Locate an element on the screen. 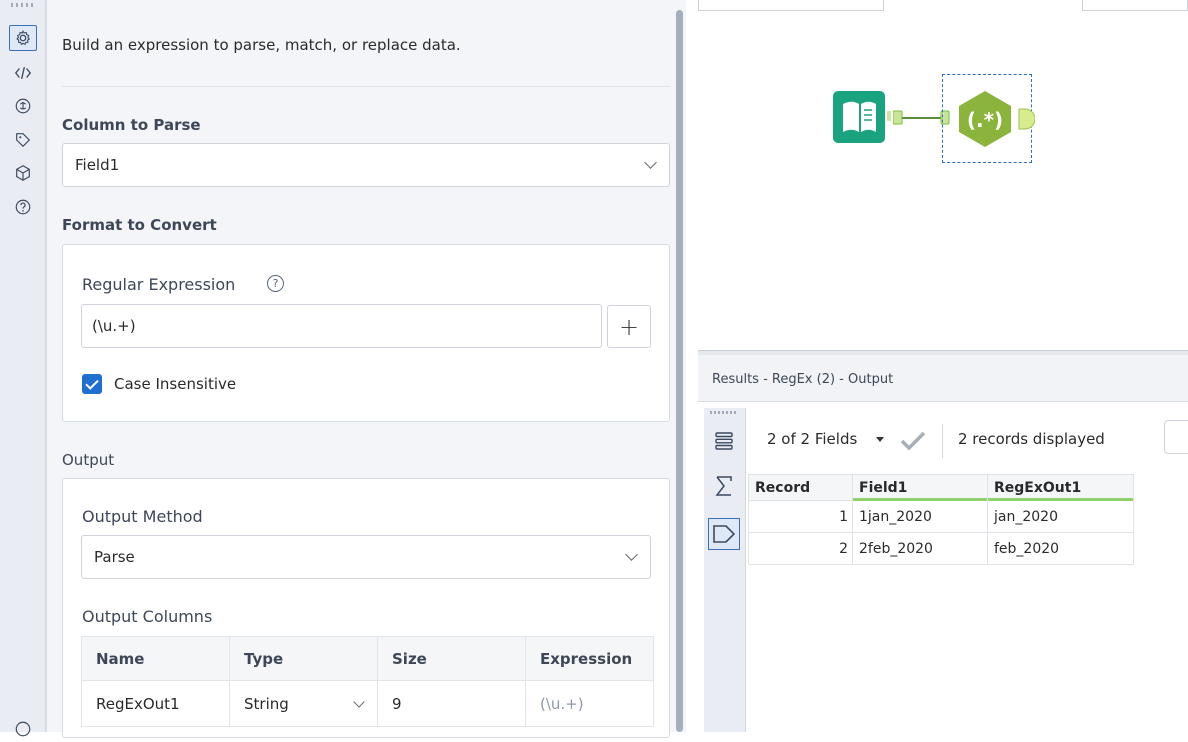 The width and height of the screenshot is (1188, 742). anchor-icon is located at coordinates (23, 106).